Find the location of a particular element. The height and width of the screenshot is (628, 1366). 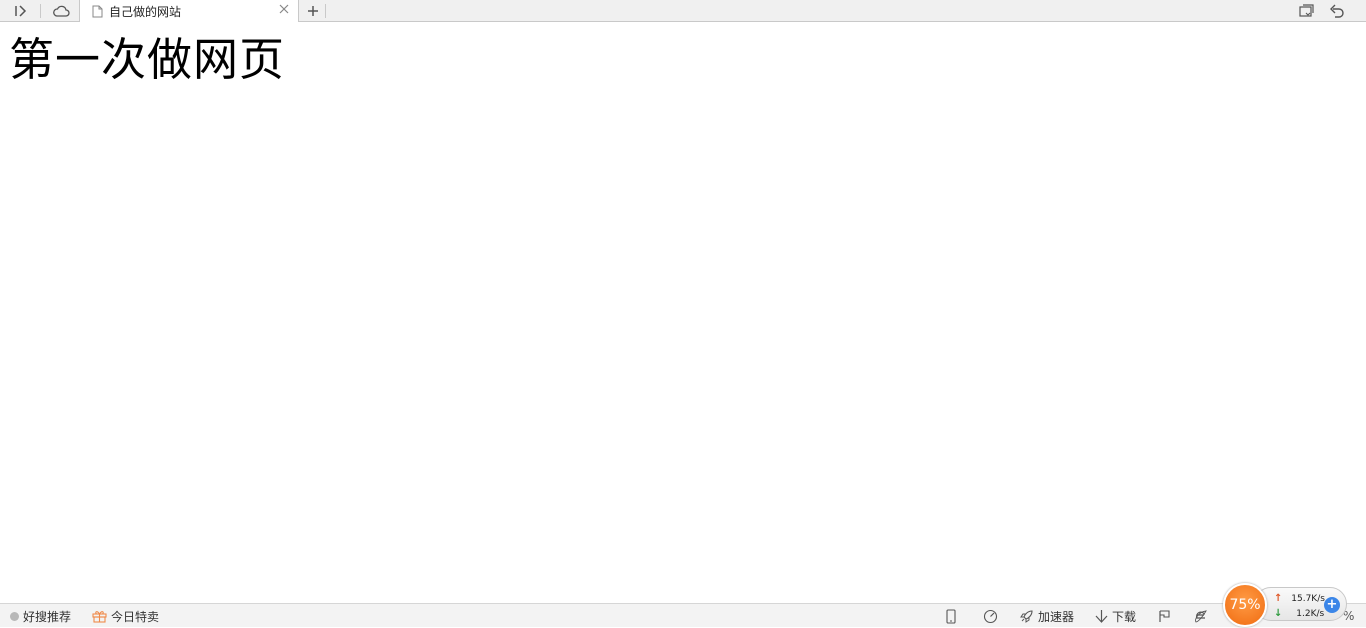

plus-circle-icon: + is located at coordinates (1332, 604).